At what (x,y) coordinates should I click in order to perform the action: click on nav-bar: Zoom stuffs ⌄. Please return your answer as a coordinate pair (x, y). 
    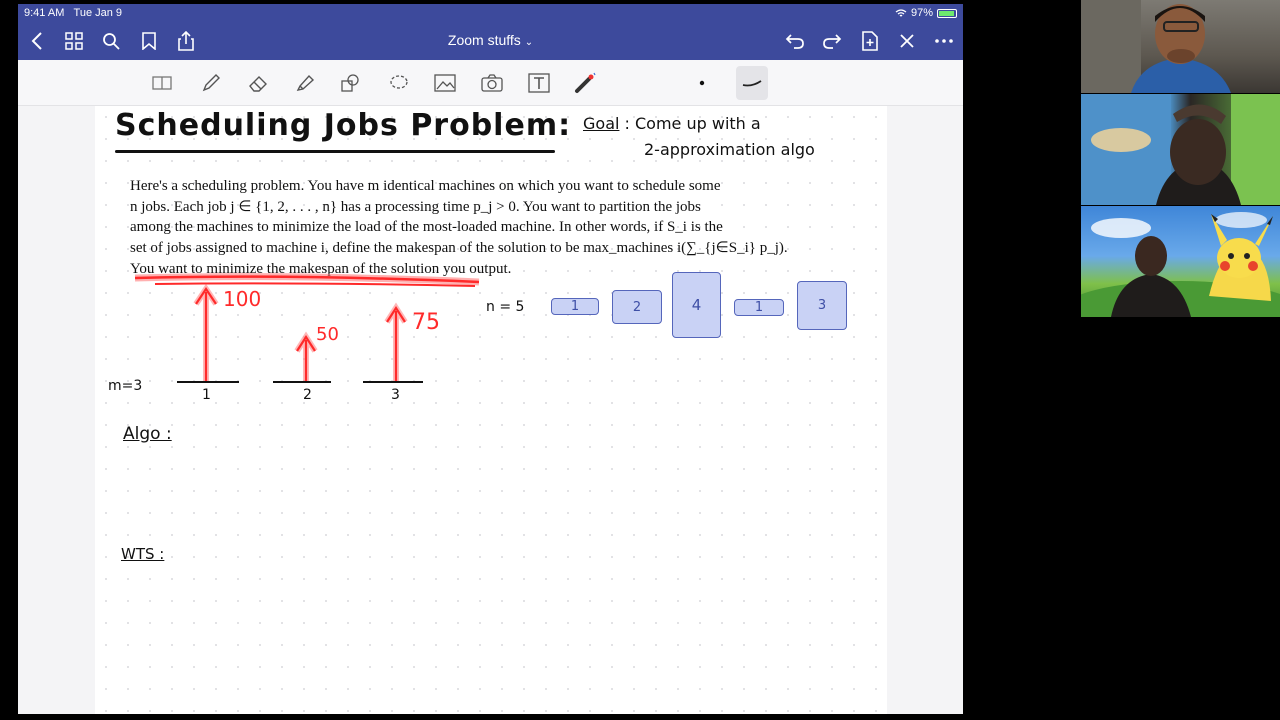
    Looking at the image, I should click on (490, 41).